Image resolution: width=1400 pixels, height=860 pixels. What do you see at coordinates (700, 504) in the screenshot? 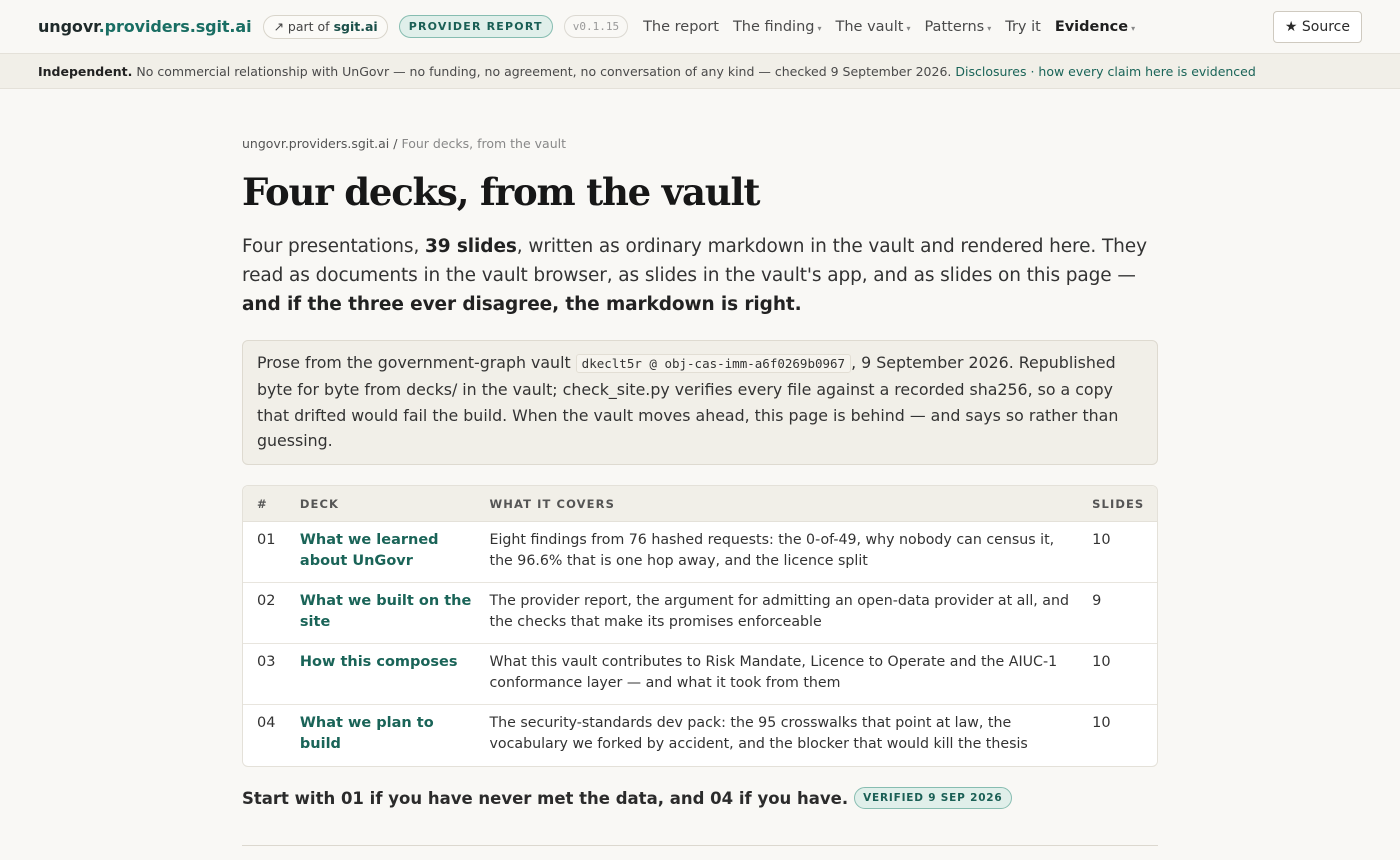
I see `table-header-row: # DECK WHAT IT COVERS SLIDES` at bounding box center [700, 504].